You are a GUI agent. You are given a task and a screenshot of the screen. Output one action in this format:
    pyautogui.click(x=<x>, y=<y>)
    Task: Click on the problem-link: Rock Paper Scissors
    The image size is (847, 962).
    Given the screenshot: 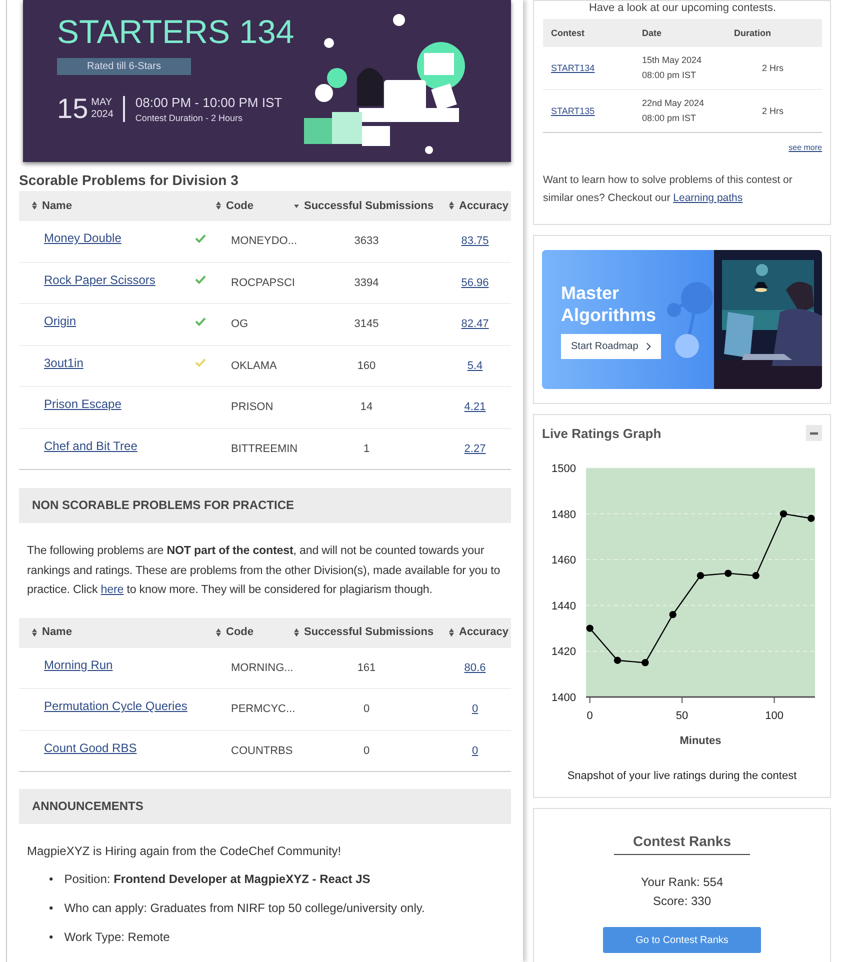 What is the action you would take?
    pyautogui.click(x=100, y=279)
    